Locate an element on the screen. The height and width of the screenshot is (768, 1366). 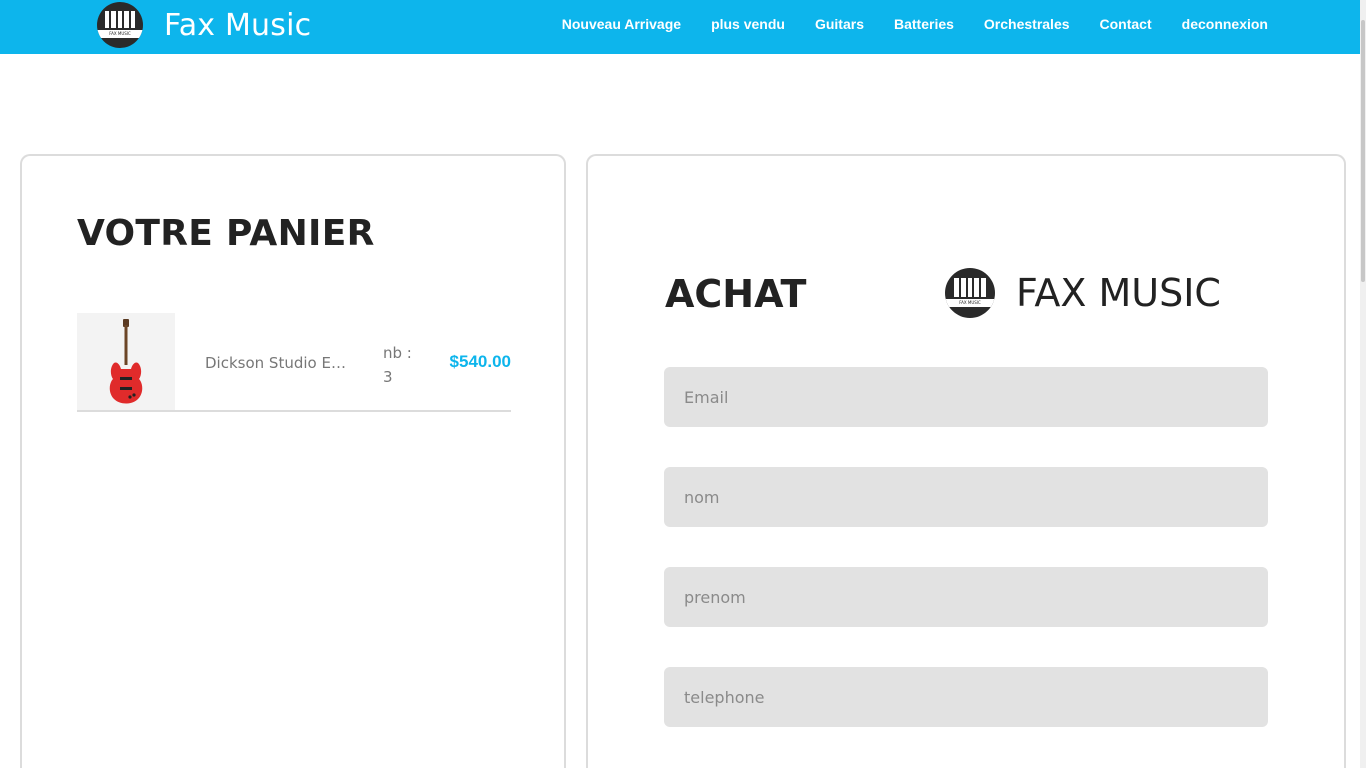
prenom-field is located at coordinates (966, 597).